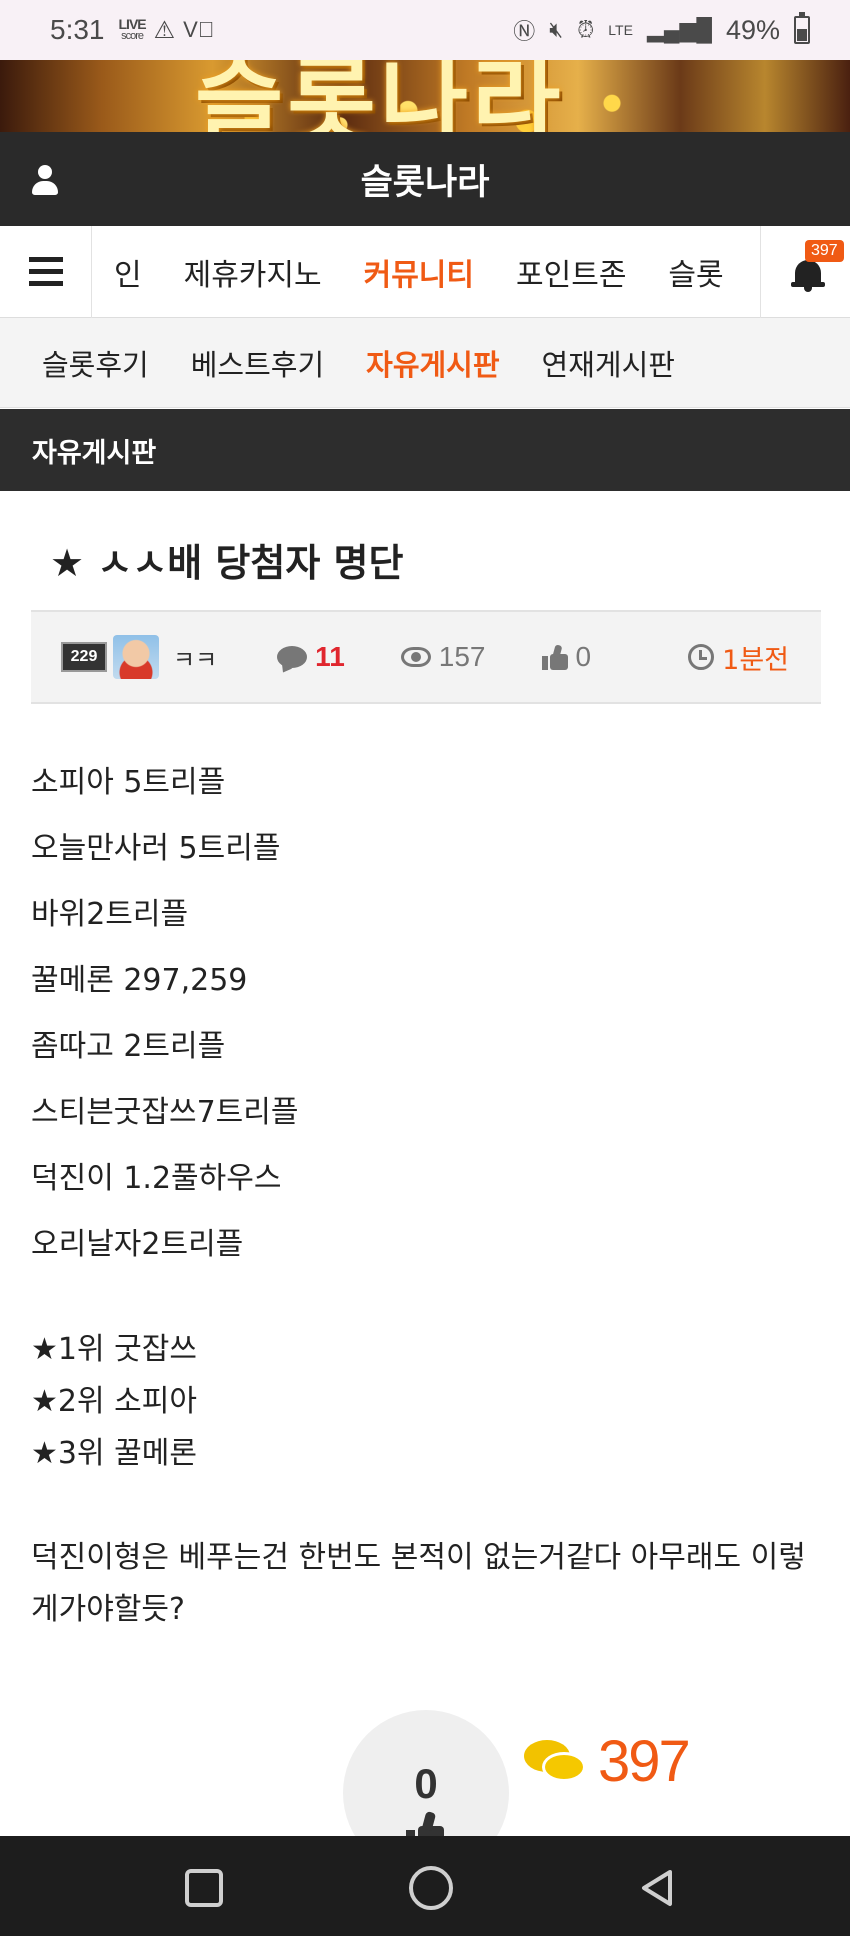  I want to click on total-comments: 397, so click(607, 1761).